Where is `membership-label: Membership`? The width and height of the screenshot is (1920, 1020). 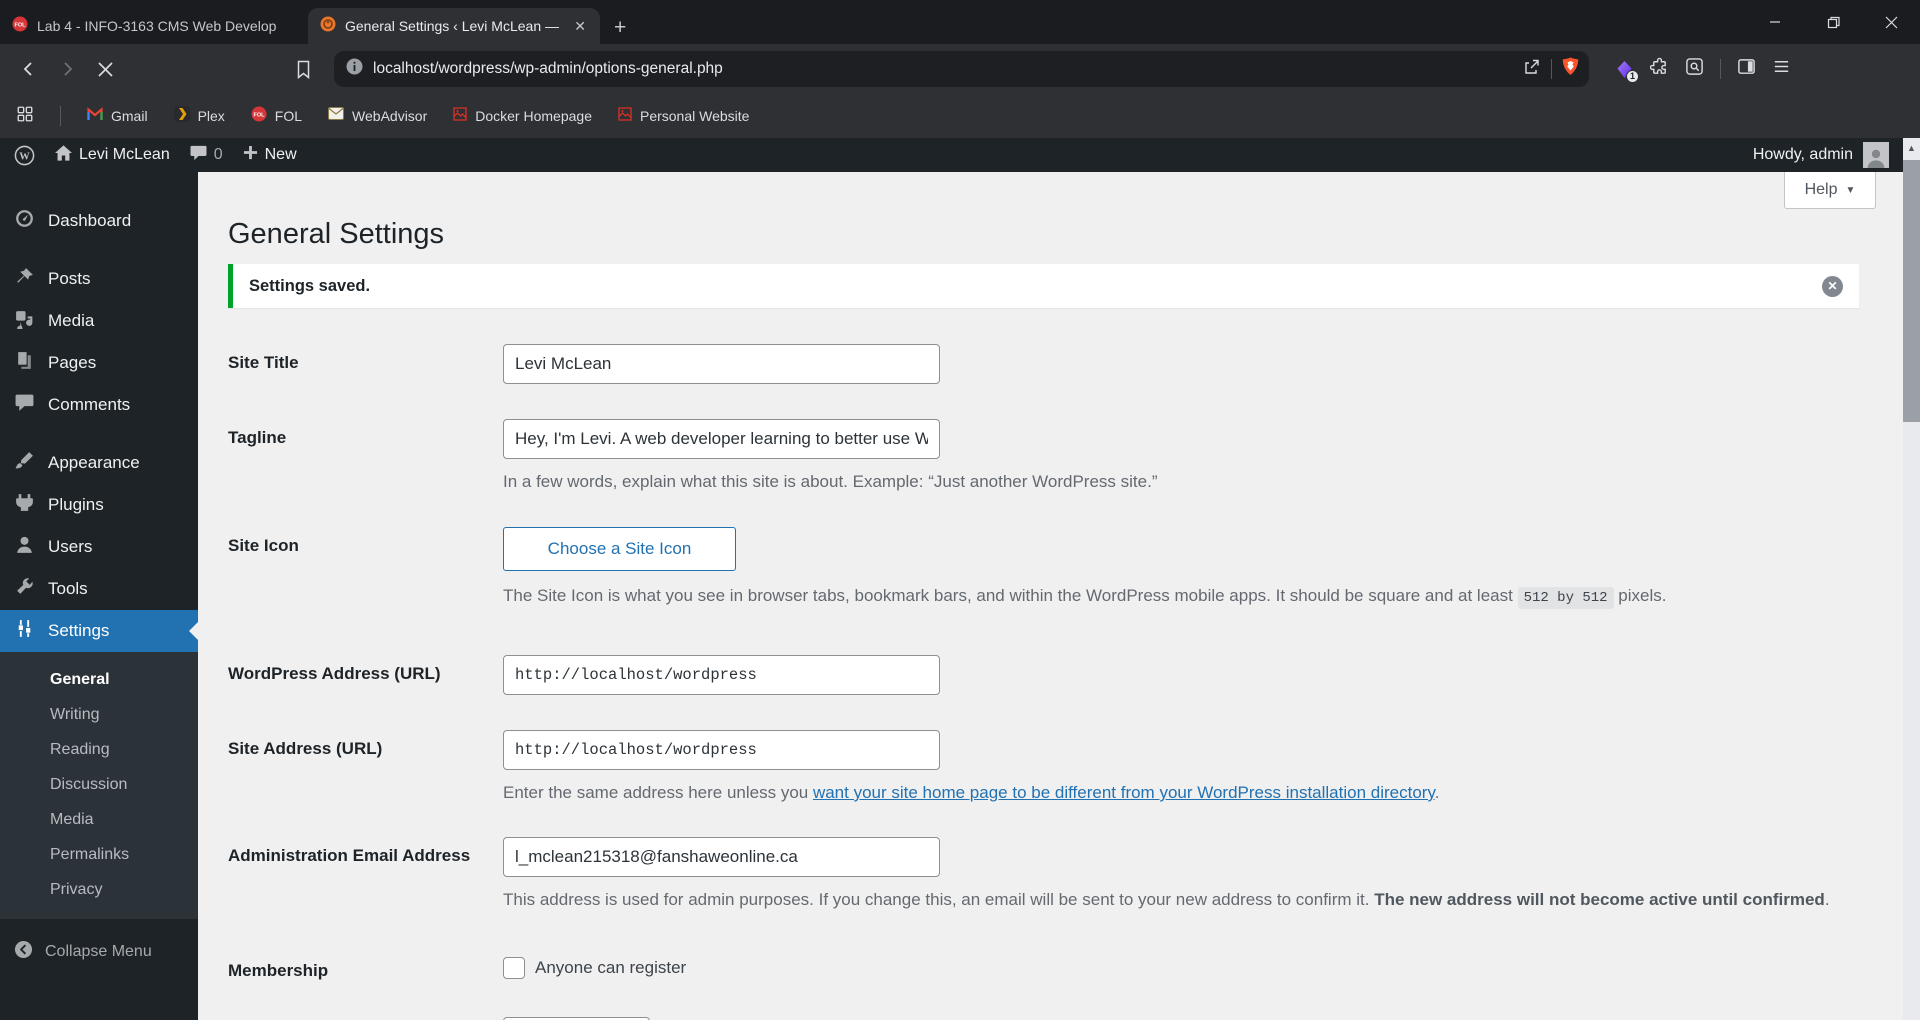
membership-label: Membership is located at coordinates (278, 970).